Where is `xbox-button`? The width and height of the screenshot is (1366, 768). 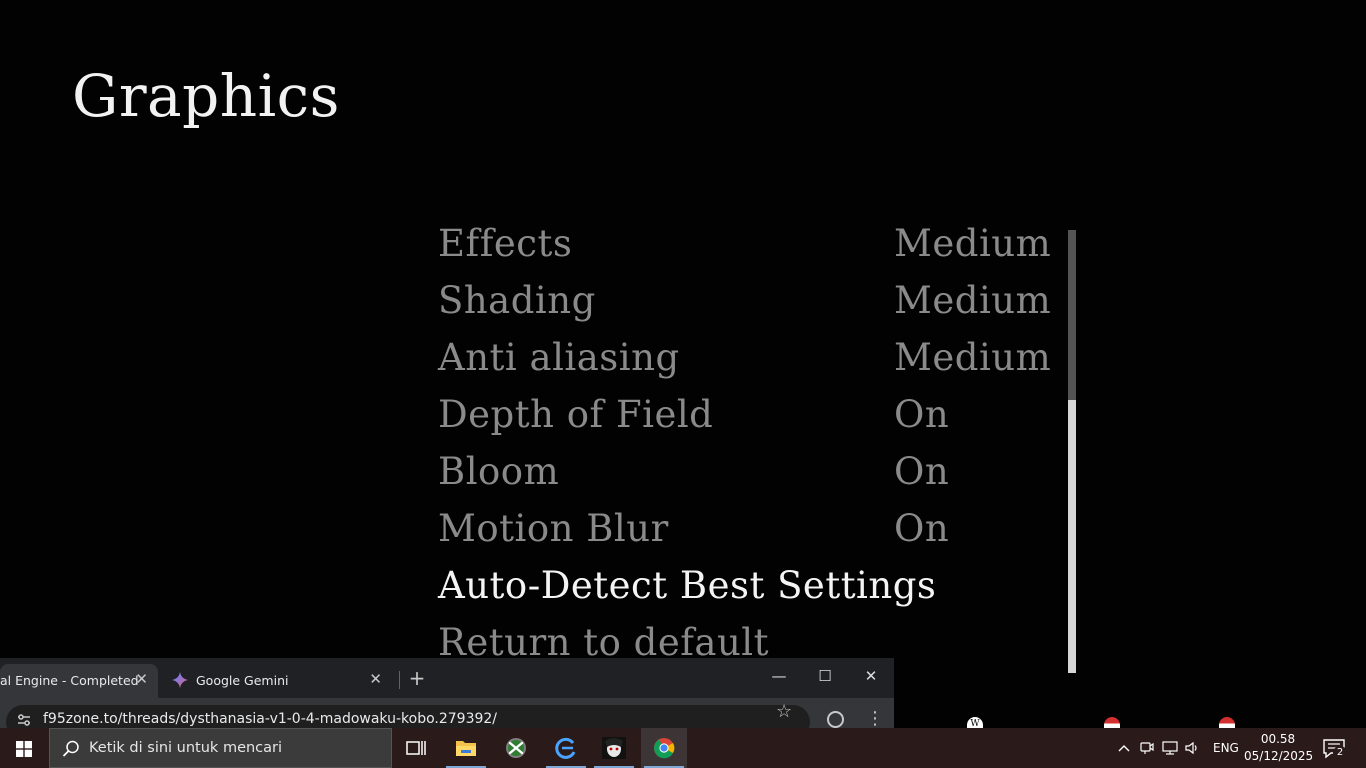
xbox-button is located at coordinates (516, 748).